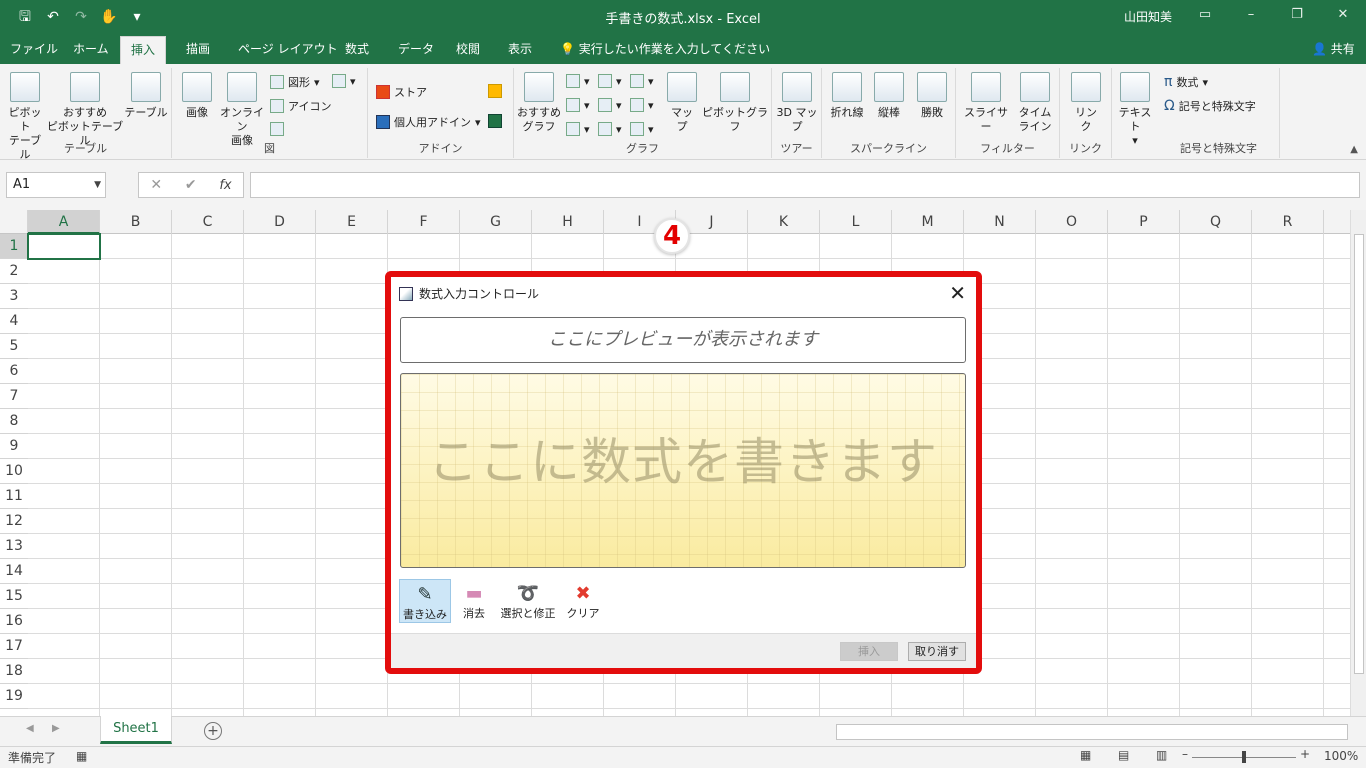  Describe the element at coordinates (520, 50) in the screenshot. I see `tab-view: 表示` at that location.